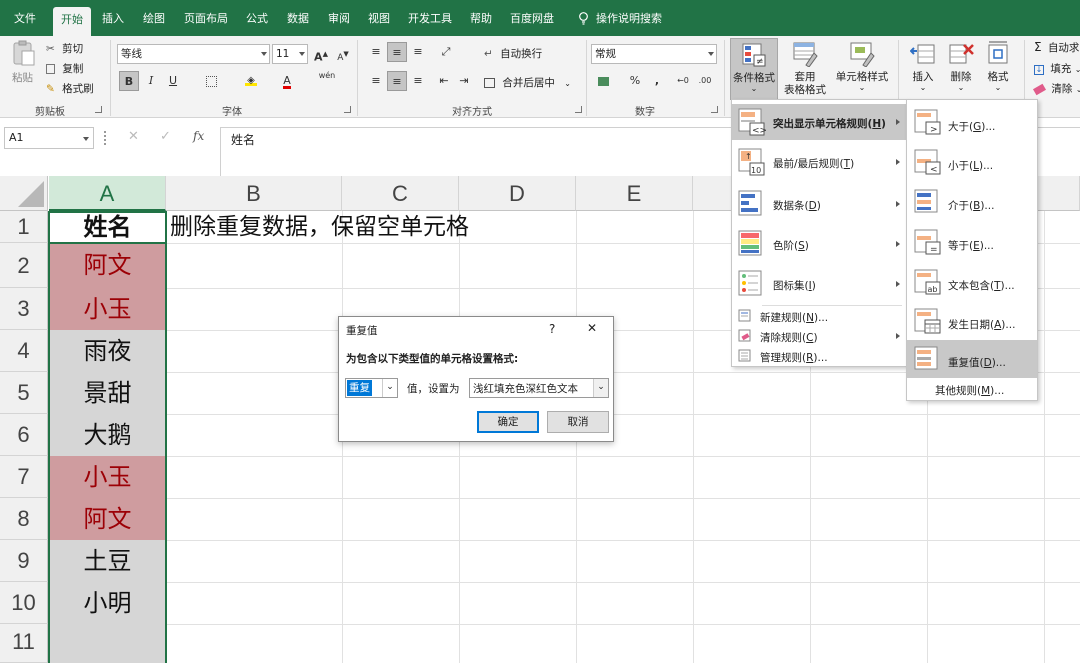  Describe the element at coordinates (24, 603) in the screenshot. I see `row-header-10: 10` at that location.